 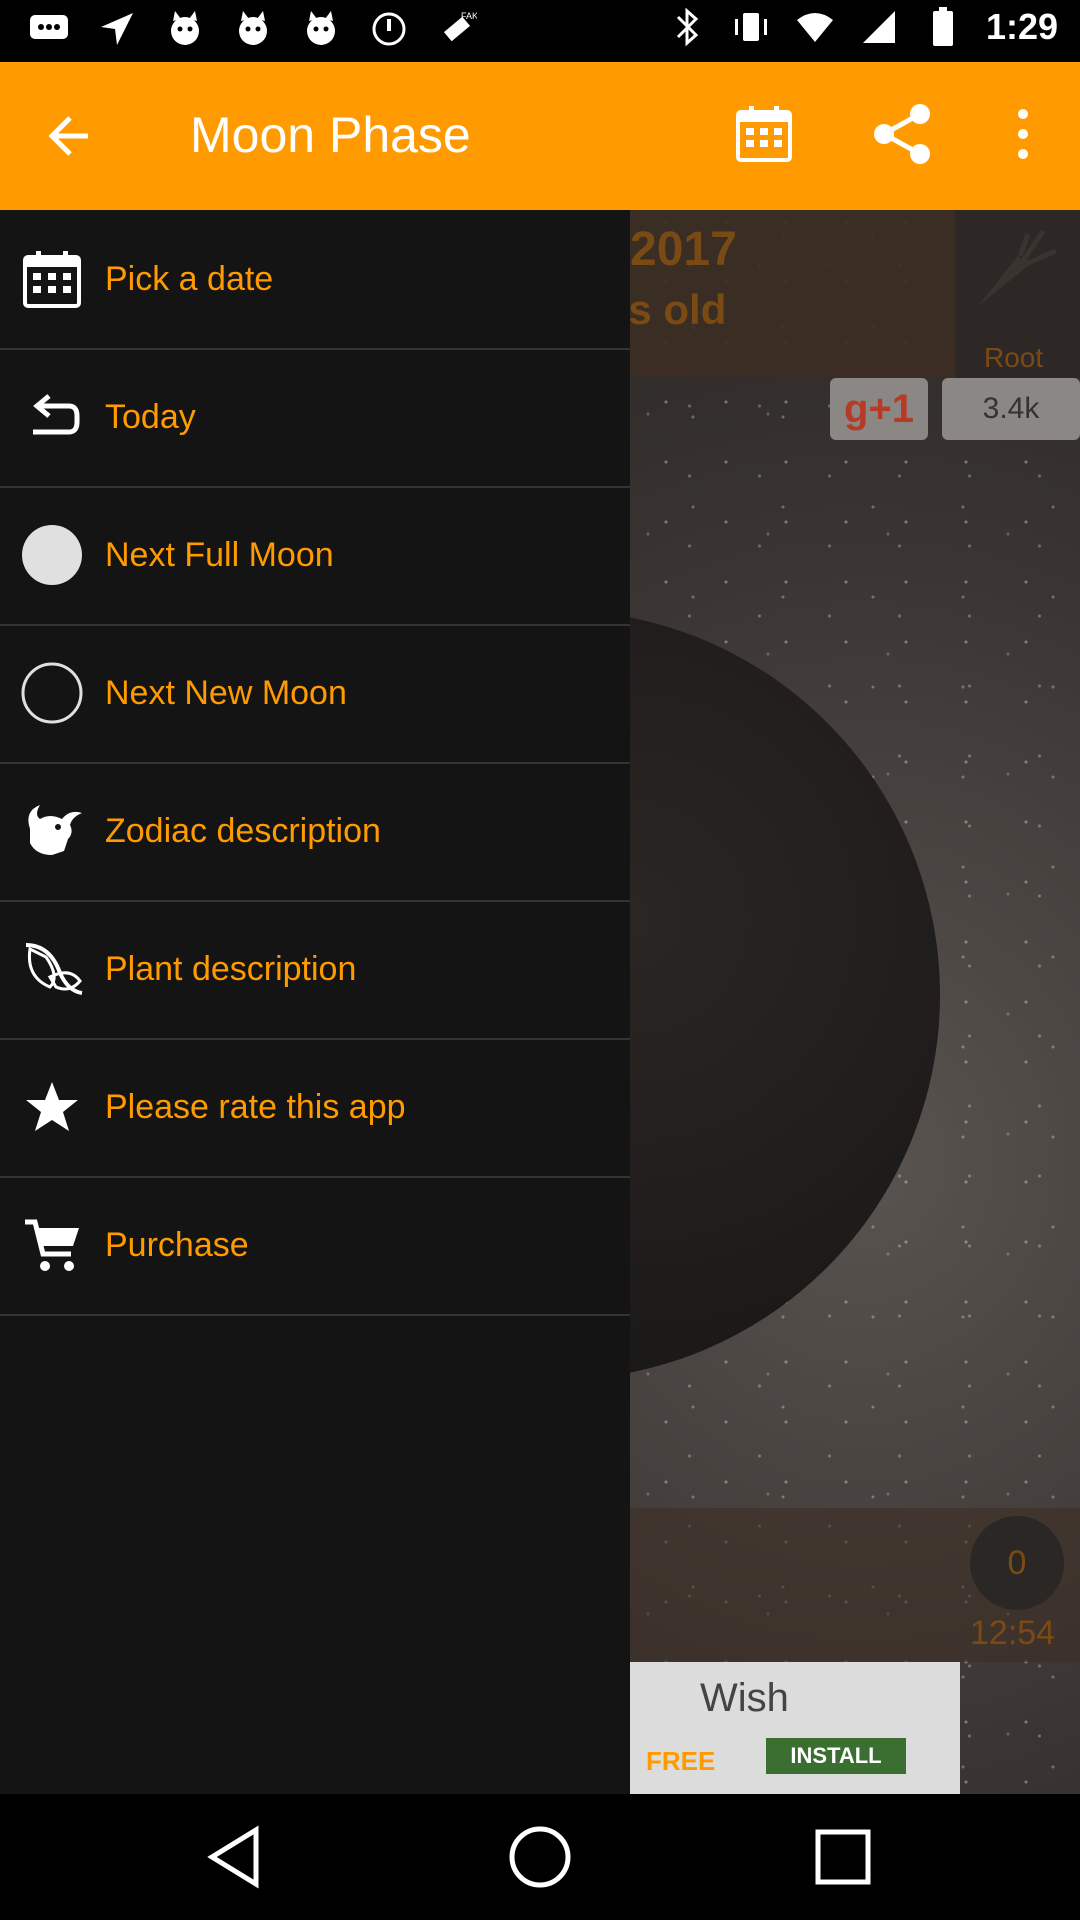 I want to click on app-bar: Moon Phase, so click(x=540, y=136).